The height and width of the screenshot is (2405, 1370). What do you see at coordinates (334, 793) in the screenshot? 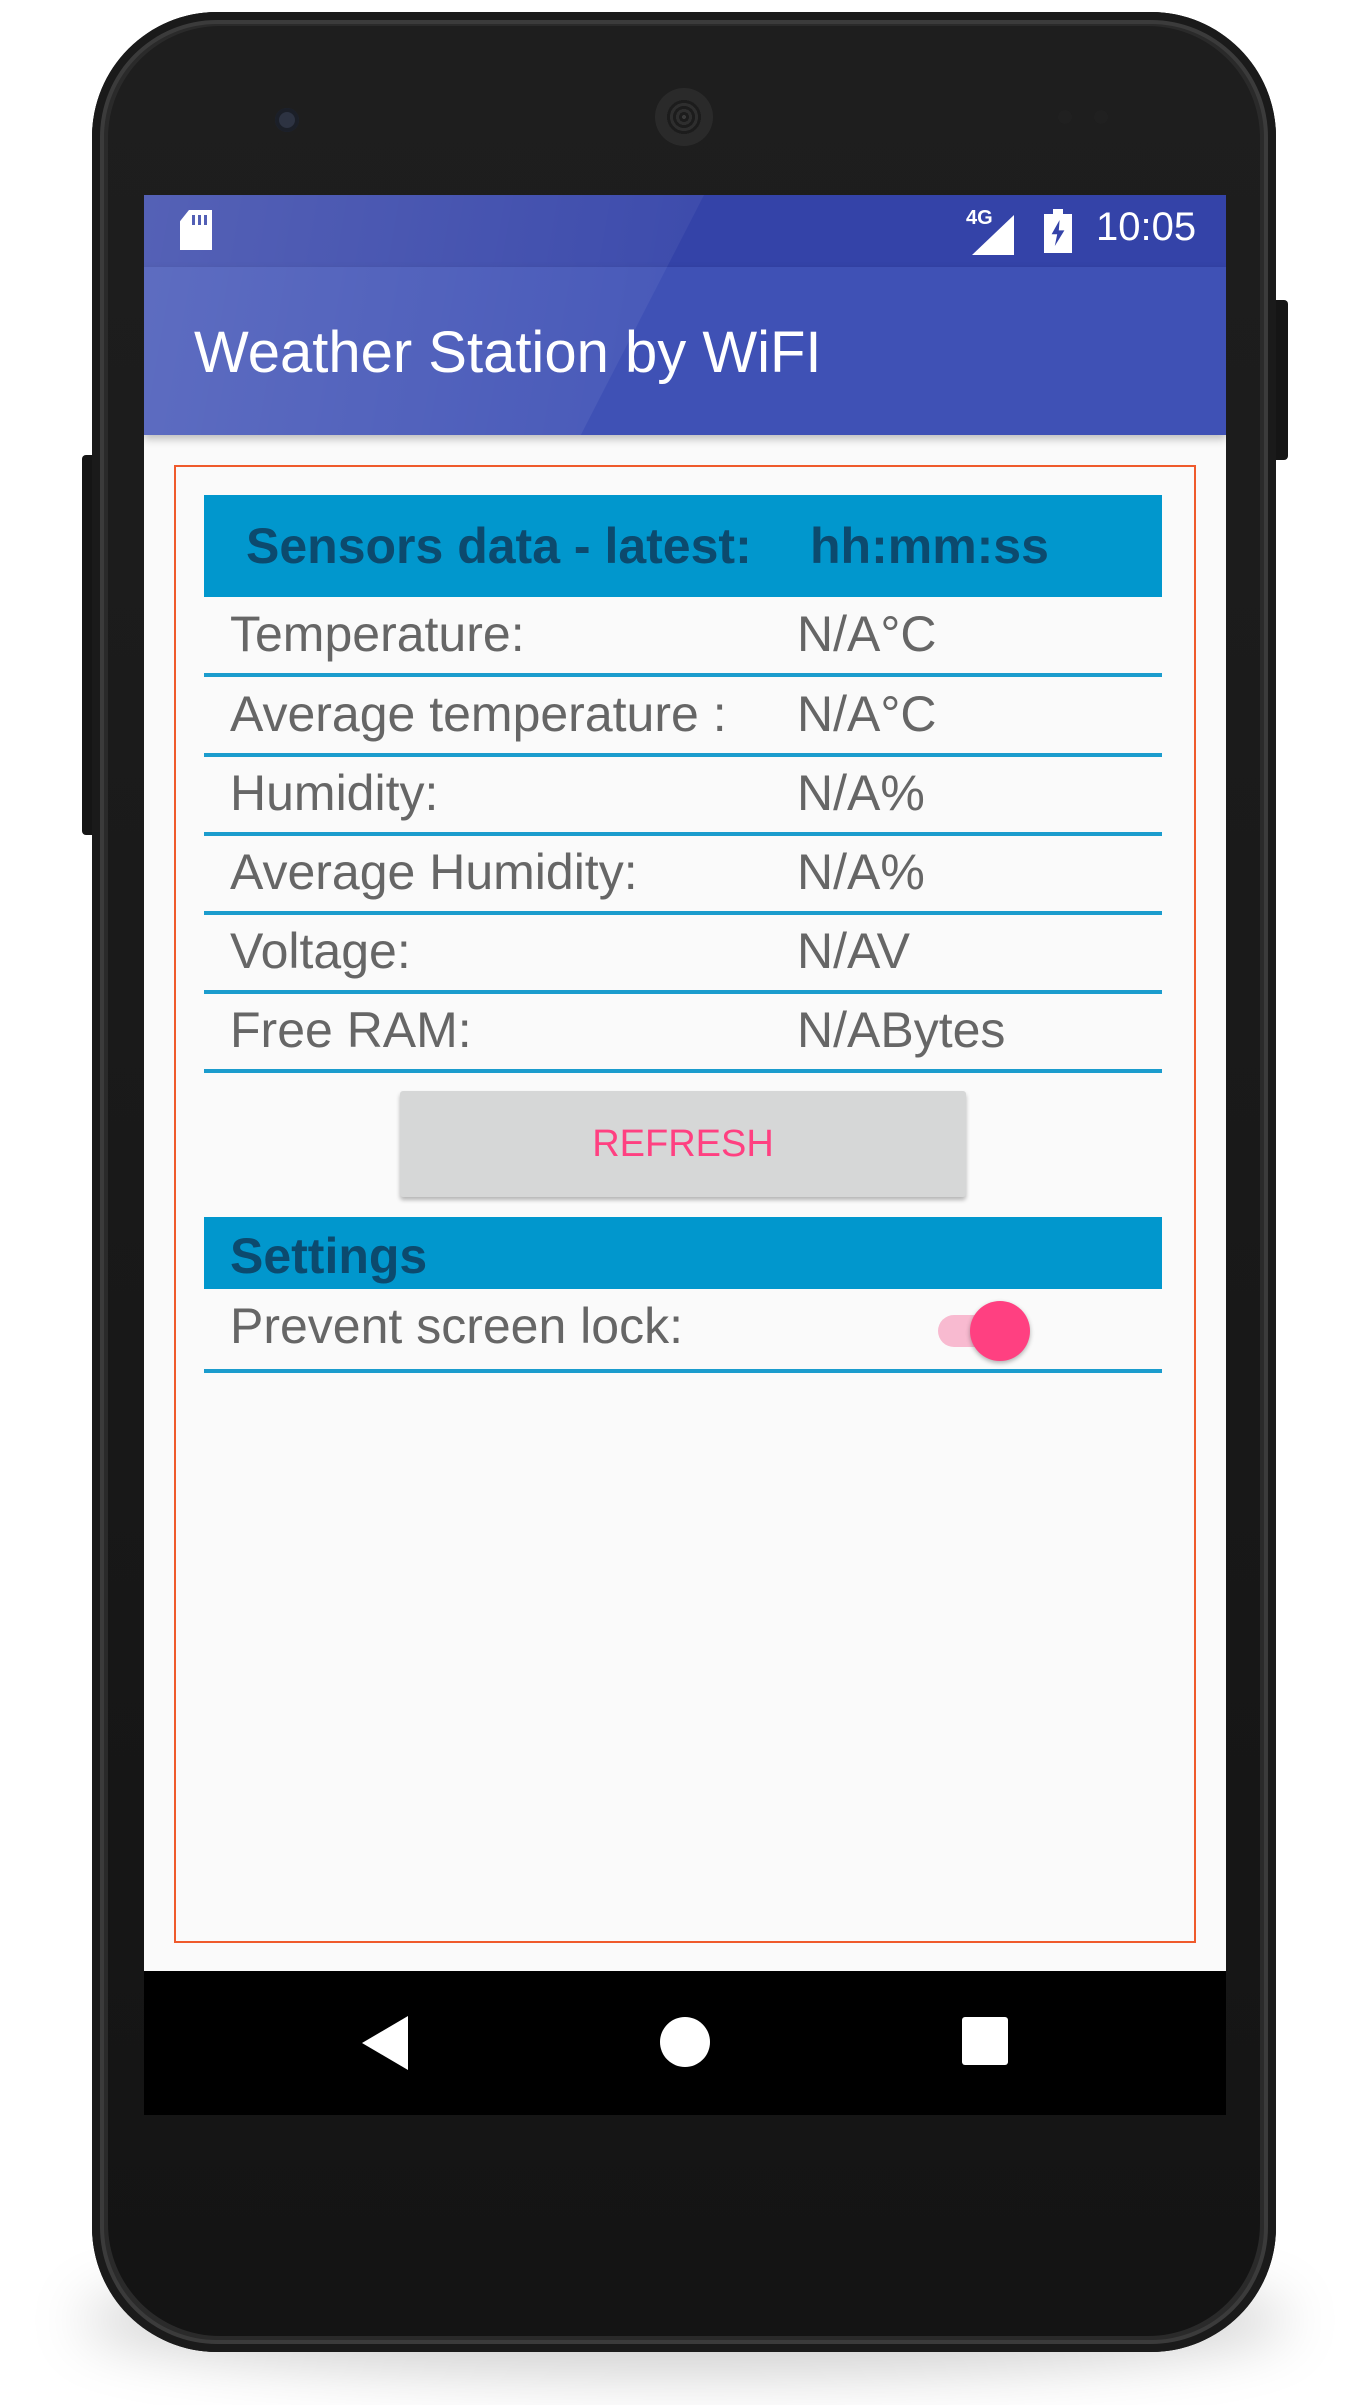
I see `sensor-label: Humidity:` at bounding box center [334, 793].